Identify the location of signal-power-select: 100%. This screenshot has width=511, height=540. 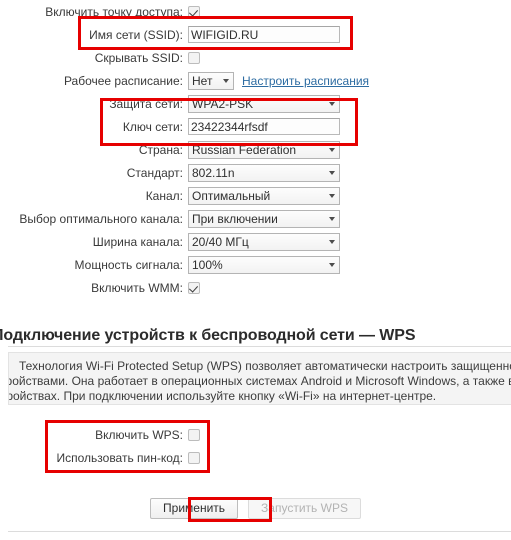
(264, 264).